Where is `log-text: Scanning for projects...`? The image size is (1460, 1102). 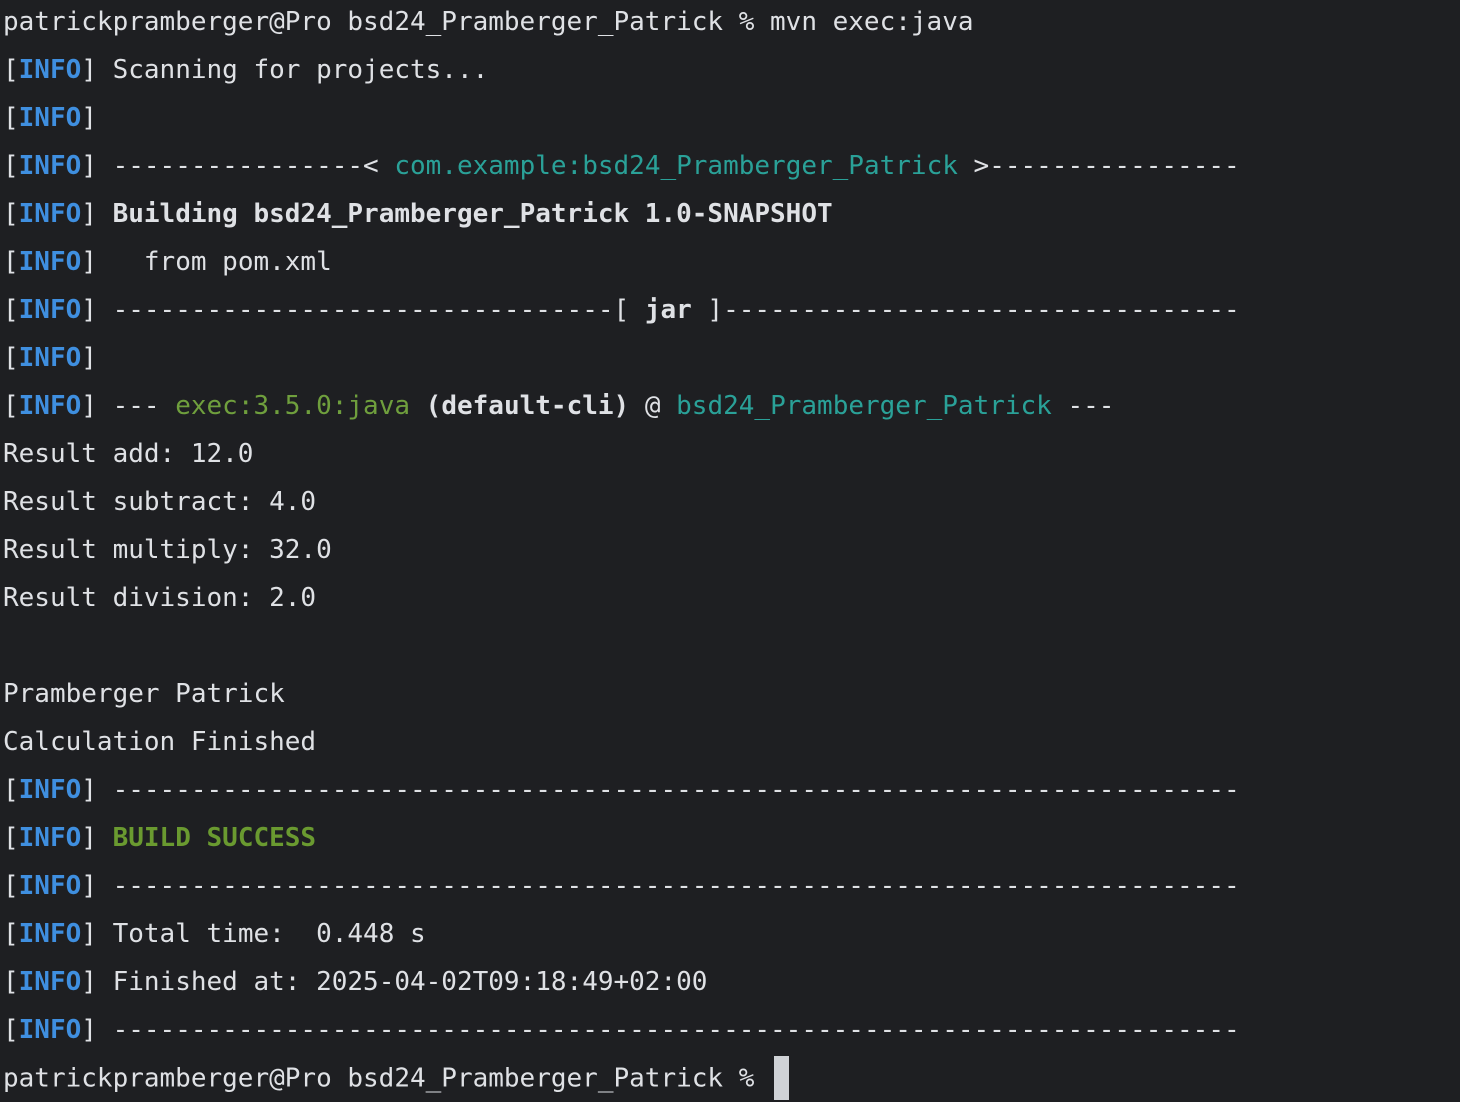 log-text: Scanning for projects... is located at coordinates (292, 70).